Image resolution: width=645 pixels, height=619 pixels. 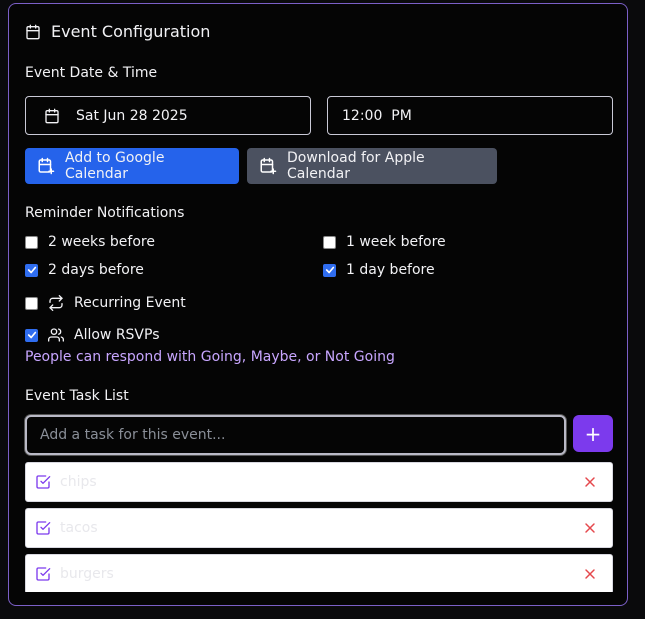 I want to click on page-title: Event Configuration, so click(x=131, y=31).